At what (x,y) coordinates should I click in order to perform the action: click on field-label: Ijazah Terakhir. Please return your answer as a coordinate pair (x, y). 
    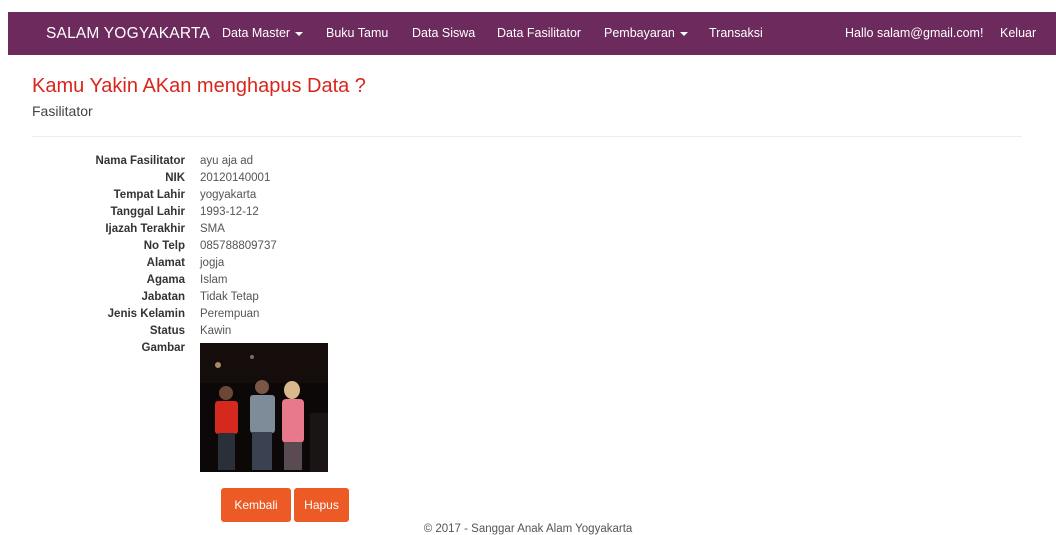
    Looking at the image, I should click on (145, 229).